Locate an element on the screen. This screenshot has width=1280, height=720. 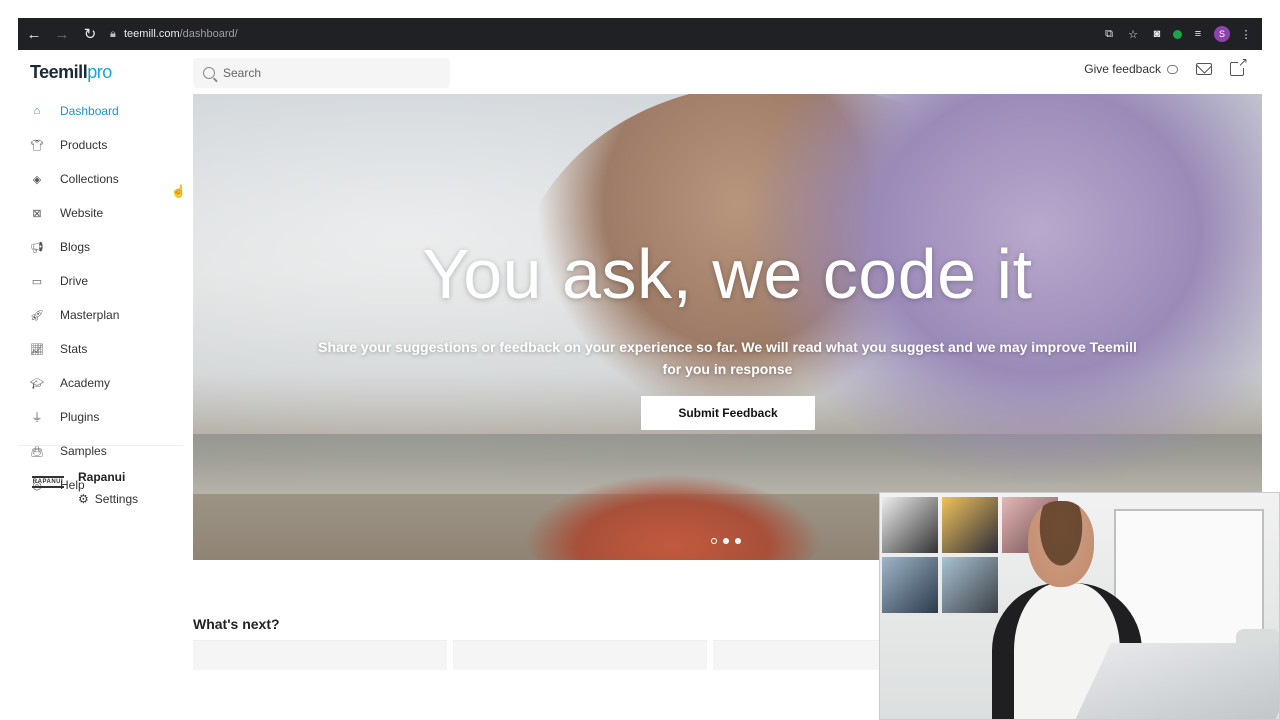
search-input is located at coordinates (323, 73).